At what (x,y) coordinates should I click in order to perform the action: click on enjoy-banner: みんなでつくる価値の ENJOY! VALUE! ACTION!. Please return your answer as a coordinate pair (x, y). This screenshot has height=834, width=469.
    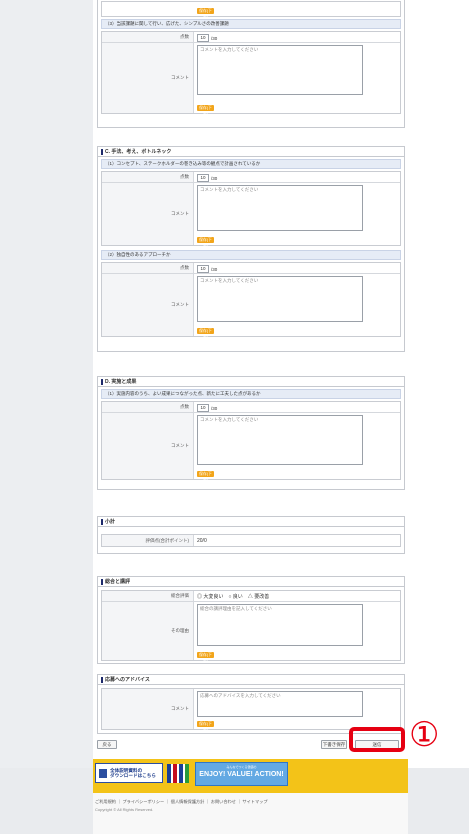
    Looking at the image, I should click on (241, 774).